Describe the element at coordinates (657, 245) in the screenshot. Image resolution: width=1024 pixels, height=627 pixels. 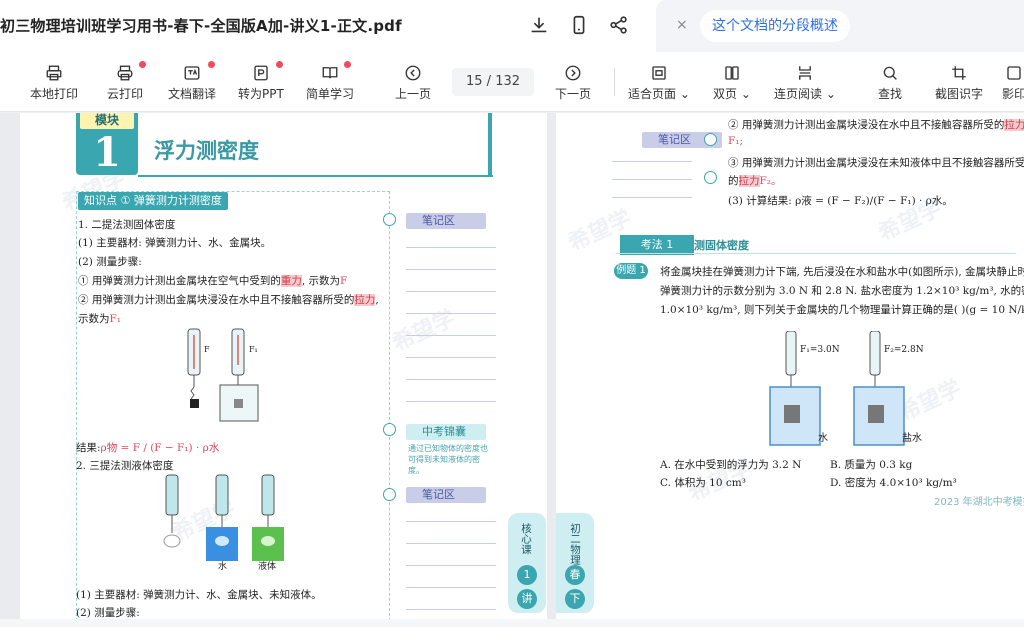
I see `method-tag: 考法 1` at that location.